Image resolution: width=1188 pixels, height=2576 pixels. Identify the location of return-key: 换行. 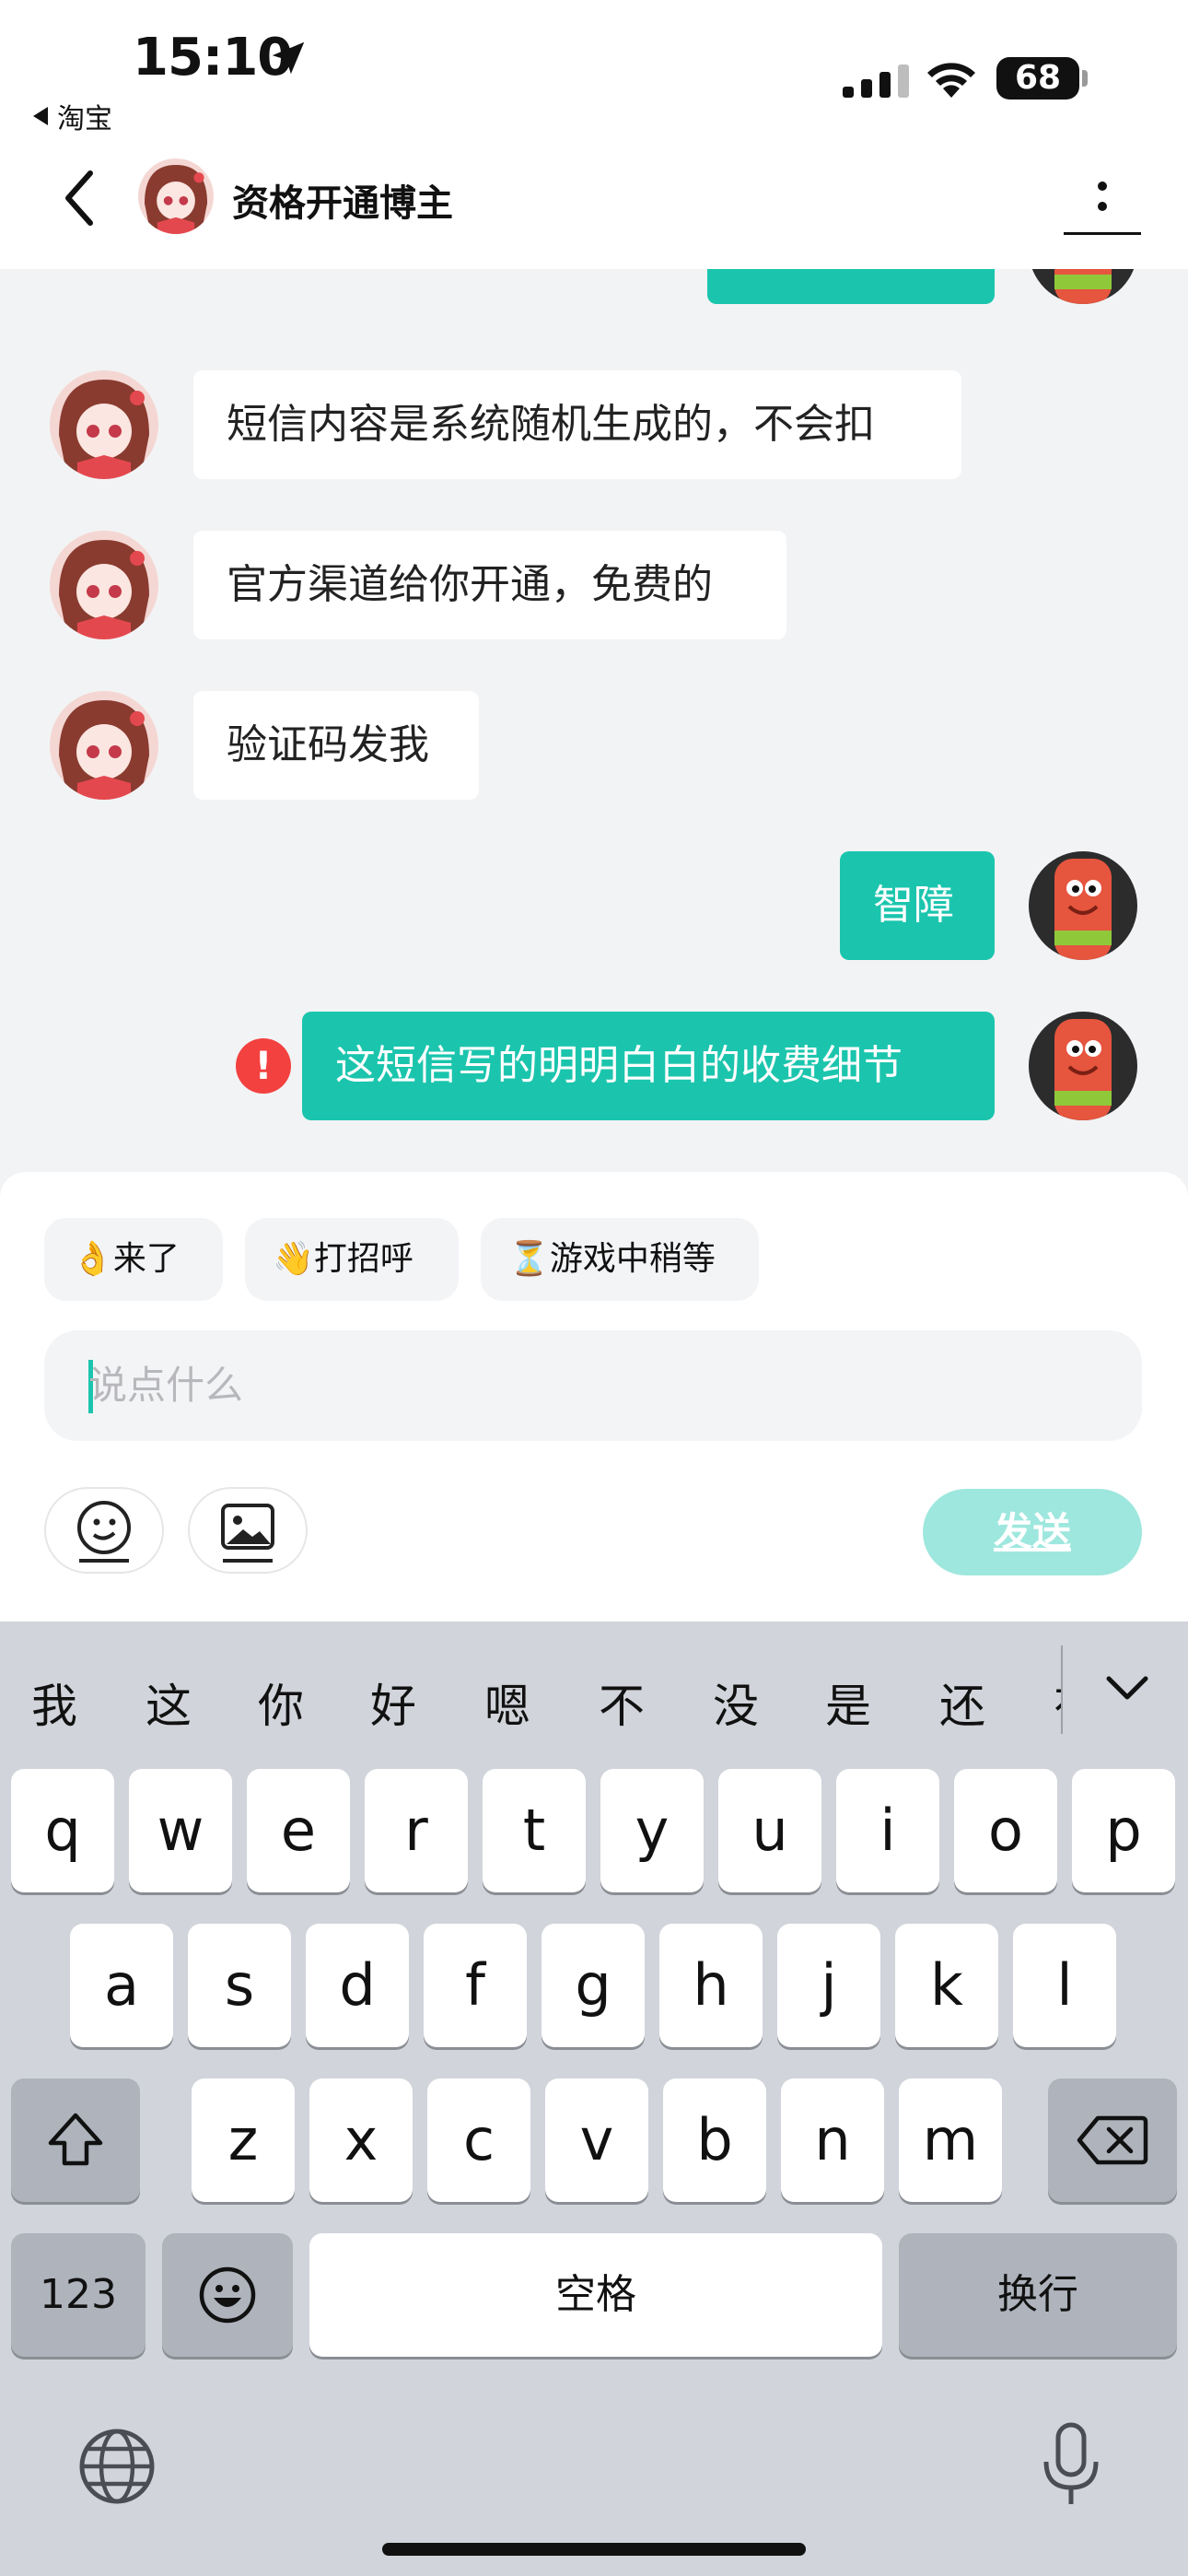
(1038, 2295).